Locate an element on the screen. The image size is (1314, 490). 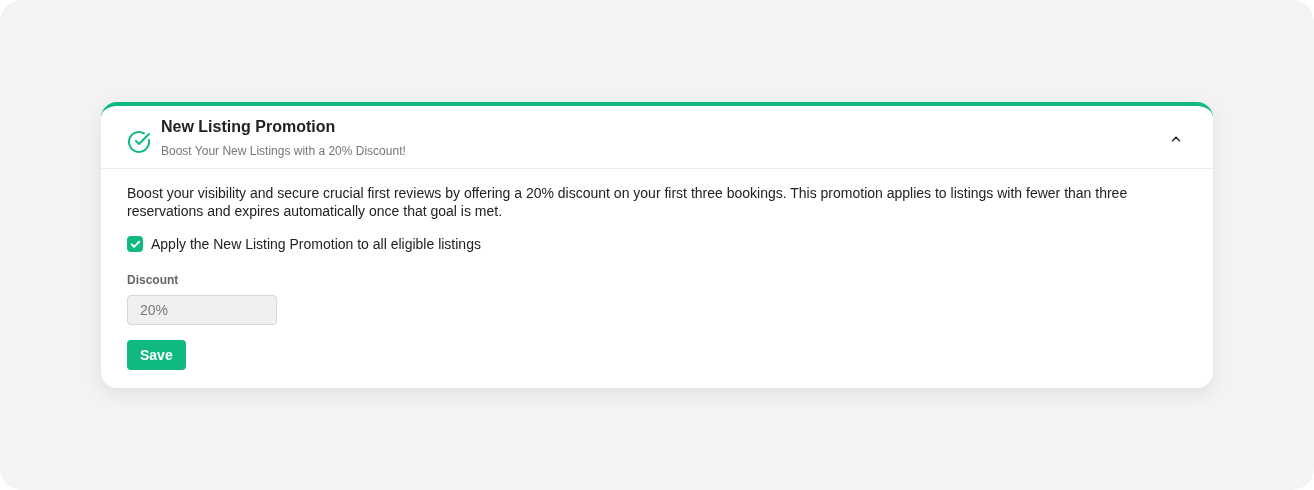
apply-checkbox is located at coordinates (135, 244).